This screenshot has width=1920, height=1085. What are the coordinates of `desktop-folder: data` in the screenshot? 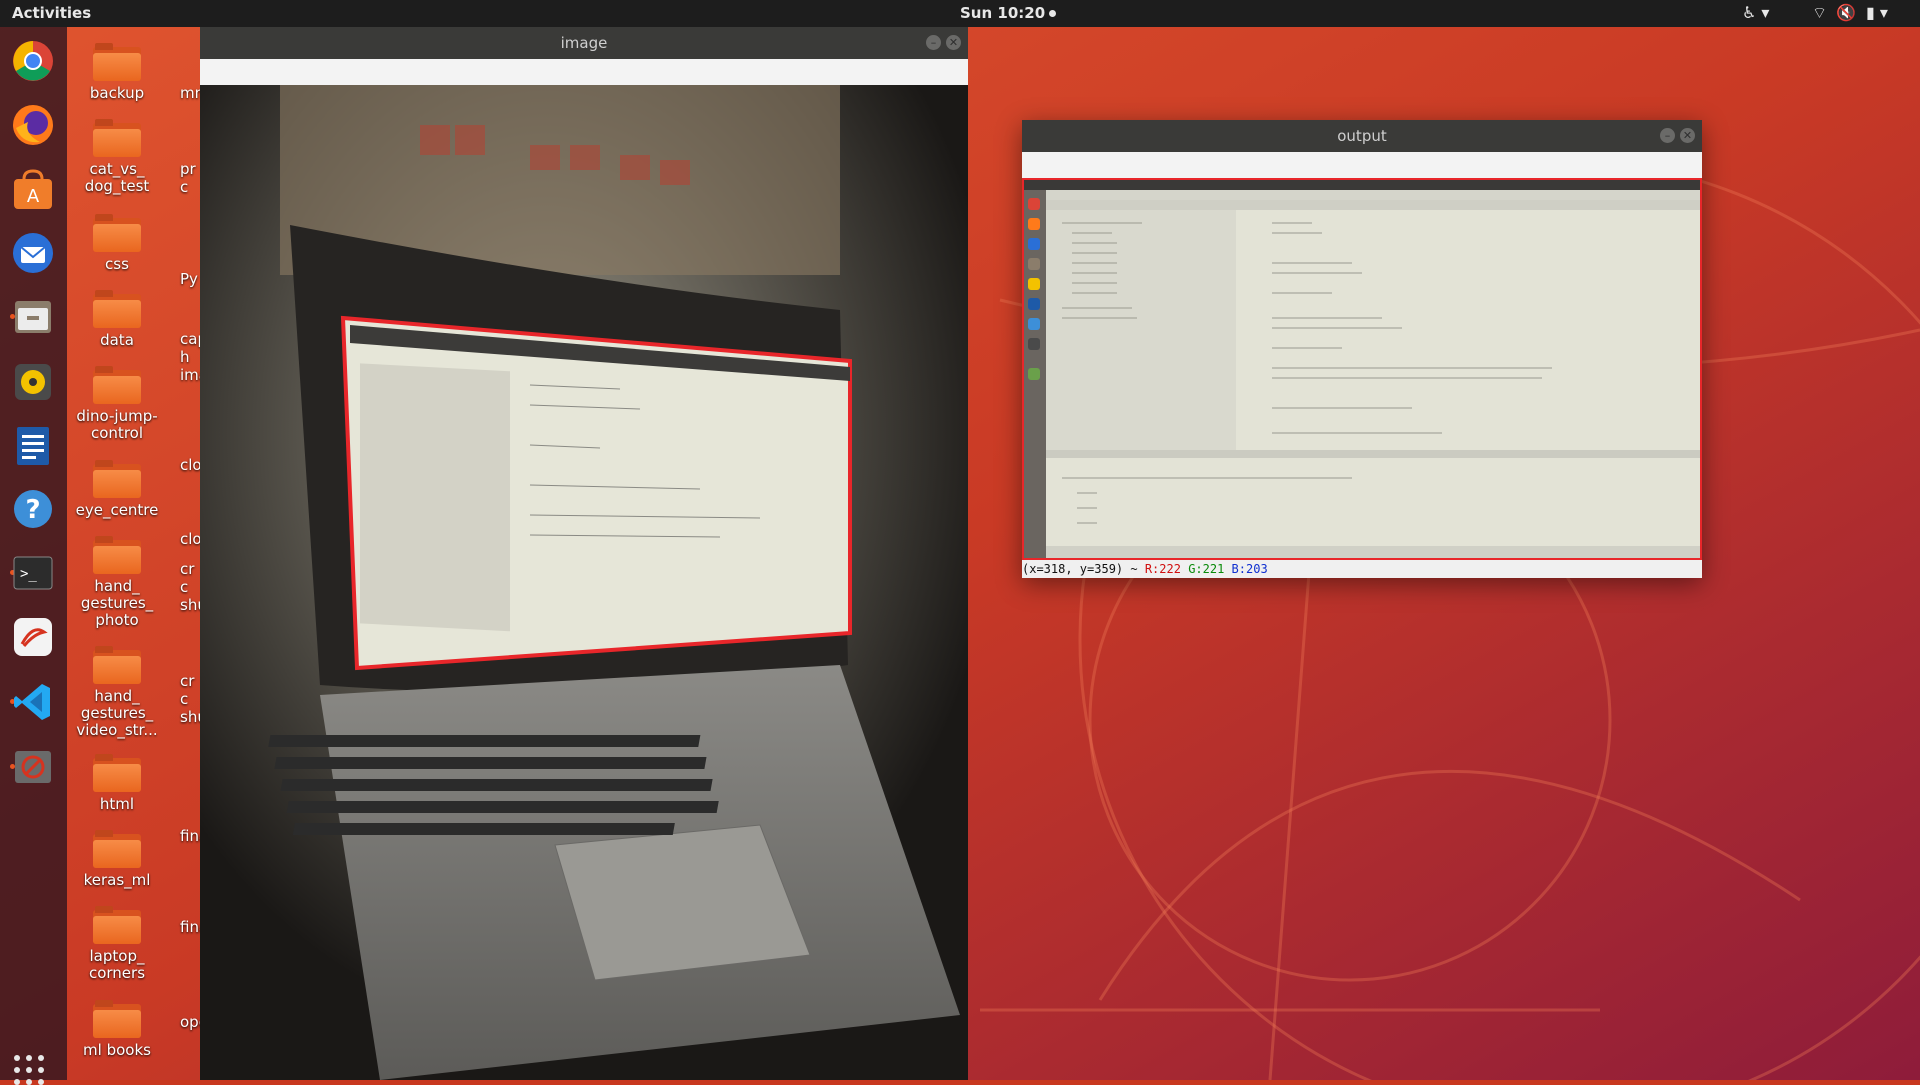 It's located at (117, 316).